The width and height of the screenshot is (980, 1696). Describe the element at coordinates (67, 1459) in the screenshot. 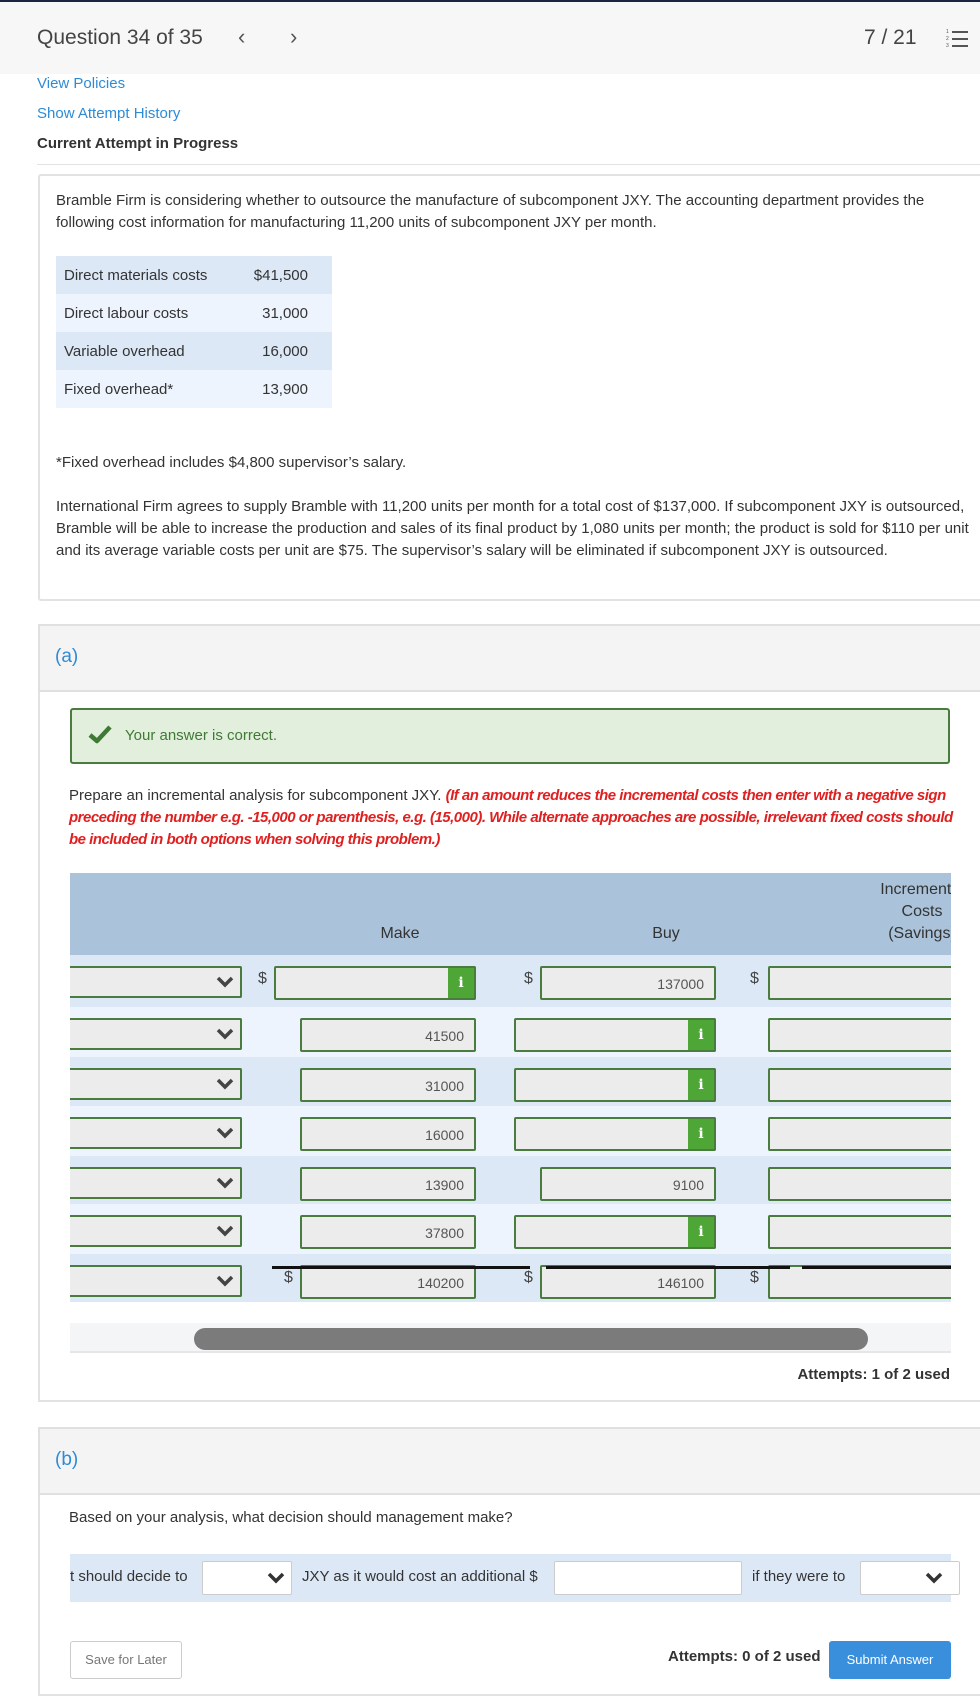

I see `part-b-label: (b)` at that location.